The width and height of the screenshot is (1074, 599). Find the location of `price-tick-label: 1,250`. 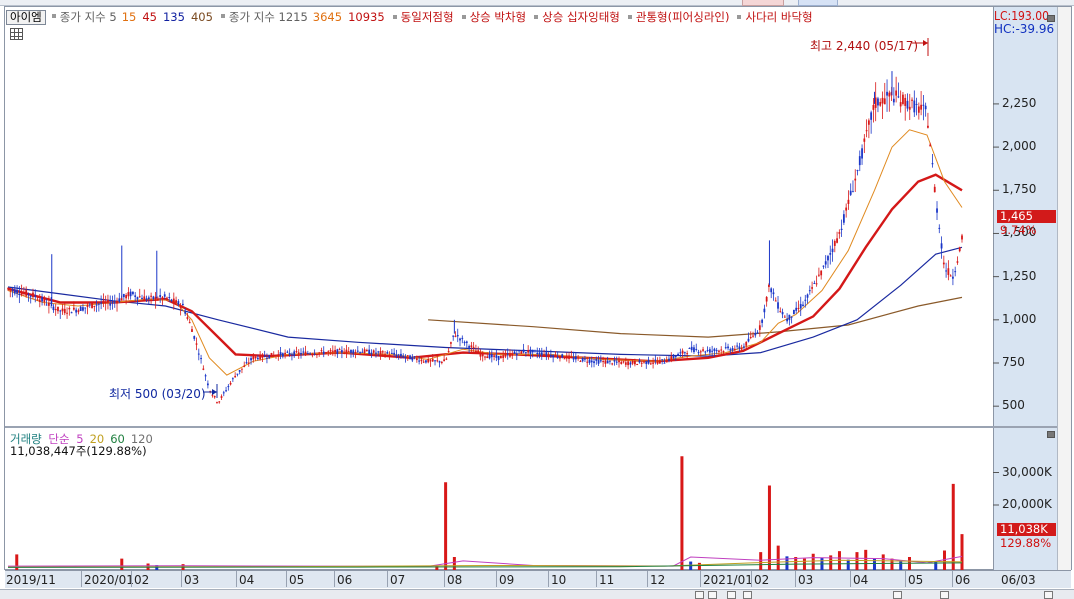

price-tick-label: 1,250 is located at coordinates (1019, 275).